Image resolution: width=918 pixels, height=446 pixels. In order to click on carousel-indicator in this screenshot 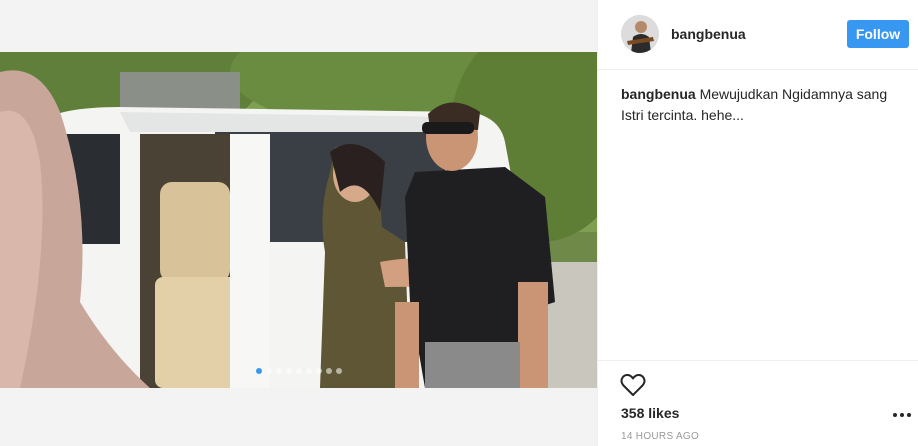, I will do `click(298, 371)`.